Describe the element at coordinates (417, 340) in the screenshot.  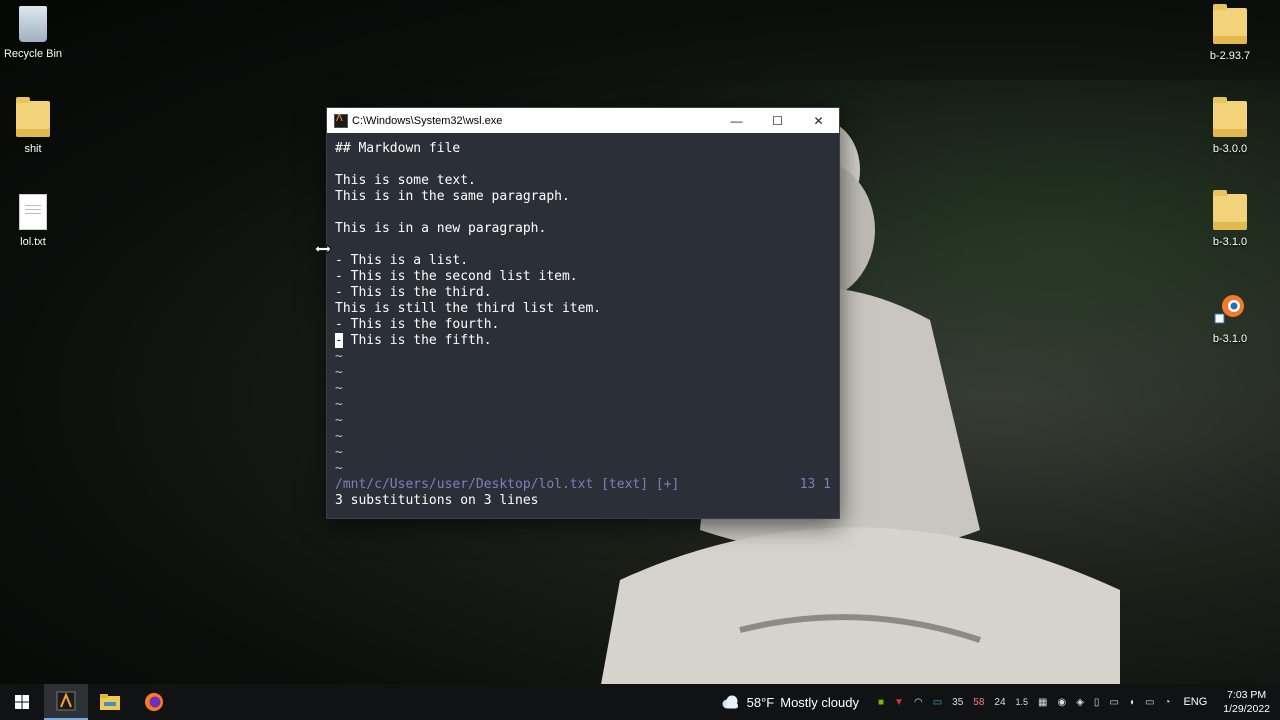
I see `editor-line-rest: This is the fifth.` at that location.